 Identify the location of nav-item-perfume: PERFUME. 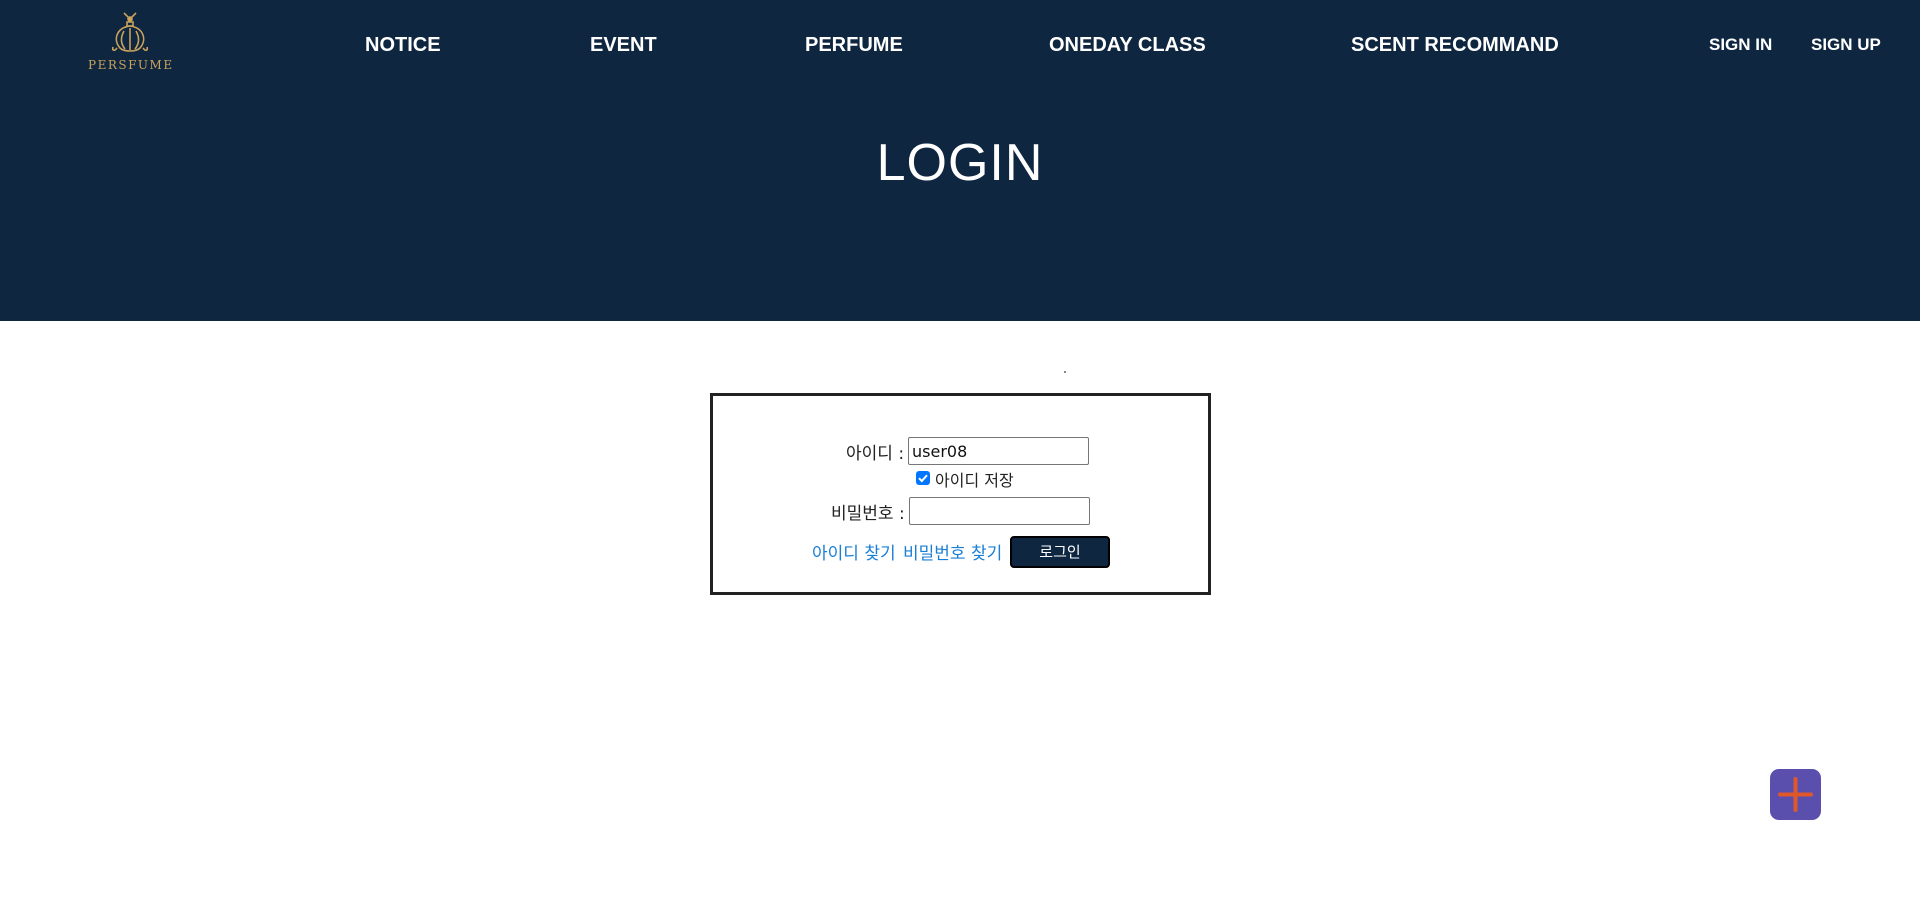
(854, 45).